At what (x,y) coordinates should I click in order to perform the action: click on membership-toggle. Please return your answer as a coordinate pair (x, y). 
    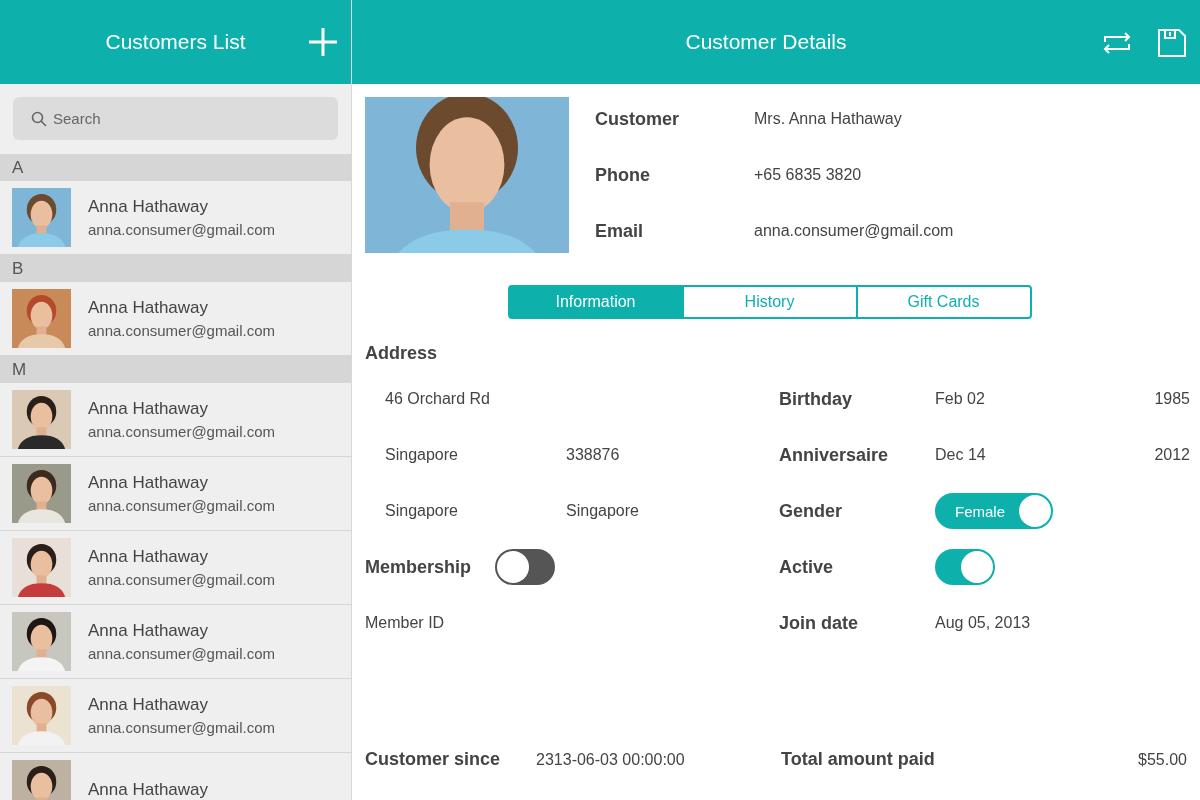
    Looking at the image, I should click on (525, 567).